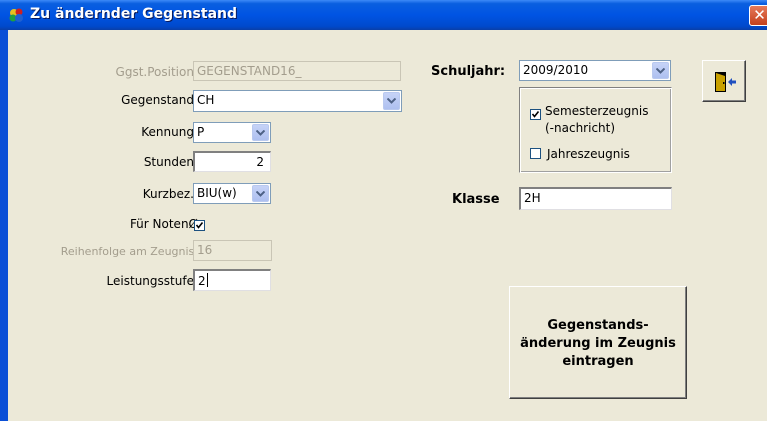  What do you see at coordinates (16, 15) in the screenshot?
I see `app-icon` at bounding box center [16, 15].